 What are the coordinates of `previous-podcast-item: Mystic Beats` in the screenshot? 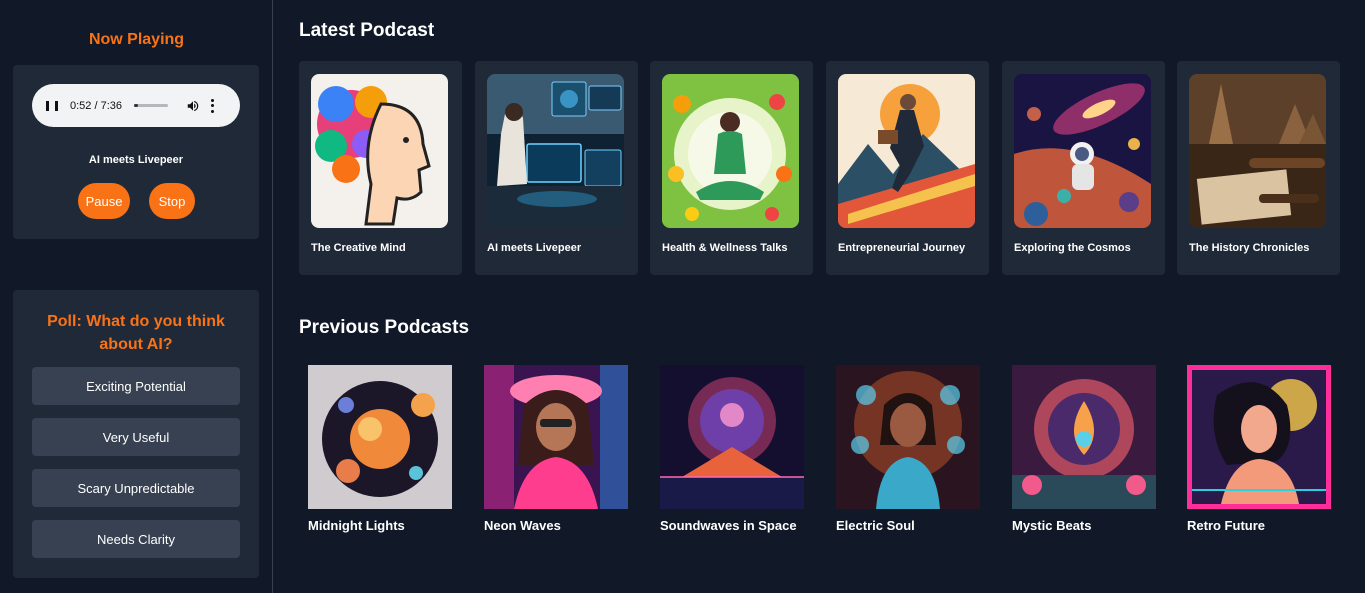 It's located at (1084, 449).